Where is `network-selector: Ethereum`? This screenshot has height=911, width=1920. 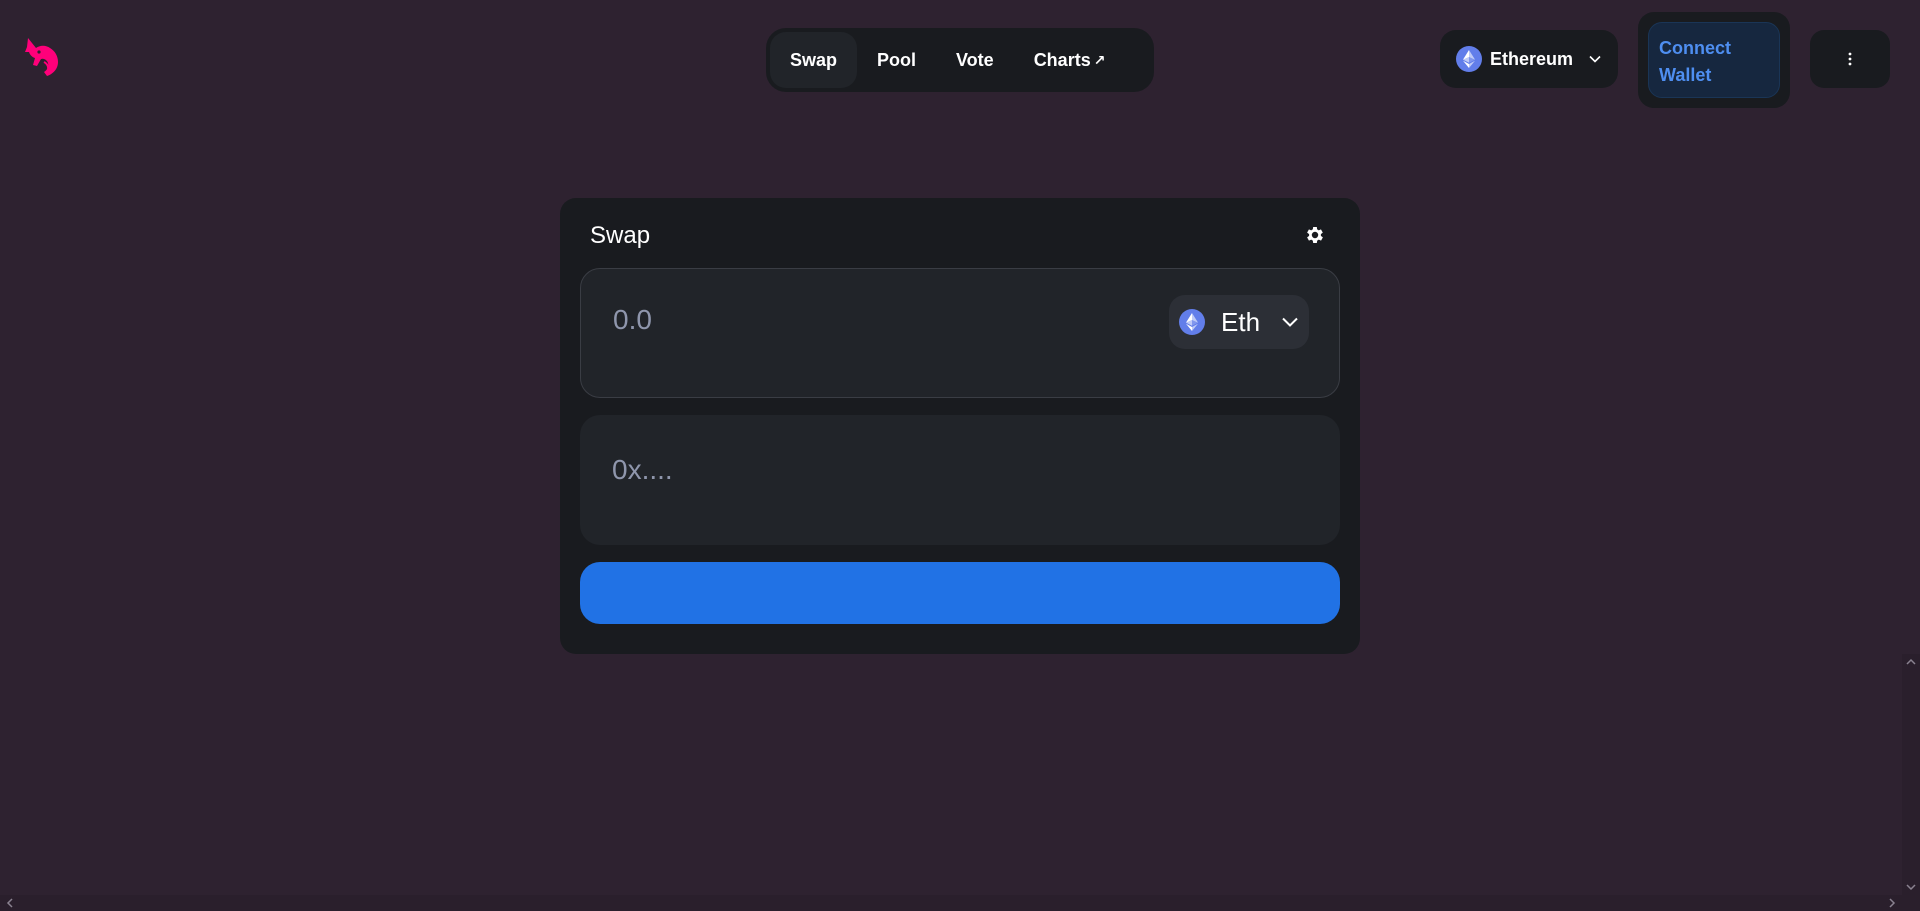 network-selector: Ethereum is located at coordinates (1529, 59).